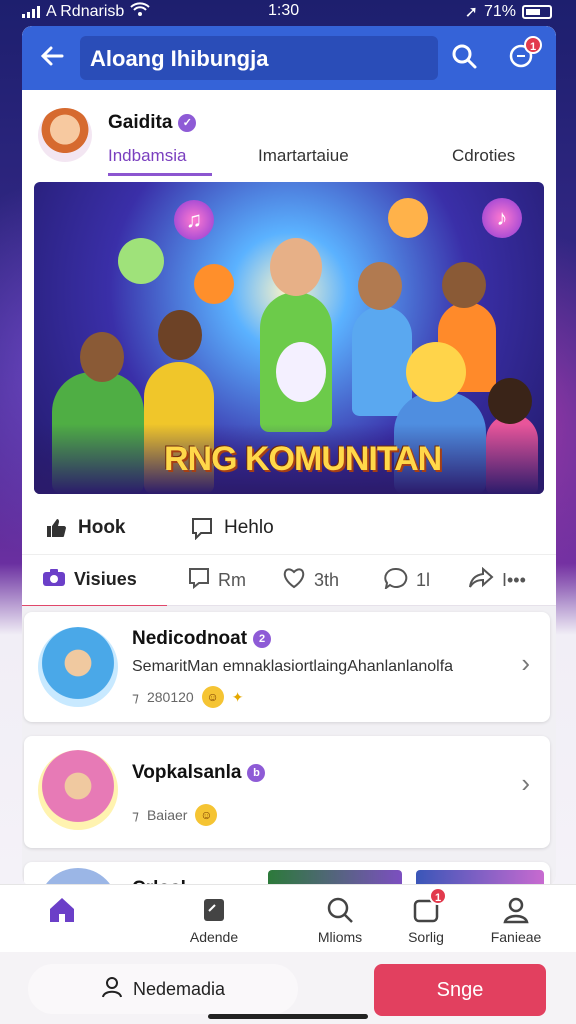 The height and width of the screenshot is (1024, 576). I want to click on thumbs-up-icon, so click(56, 528).